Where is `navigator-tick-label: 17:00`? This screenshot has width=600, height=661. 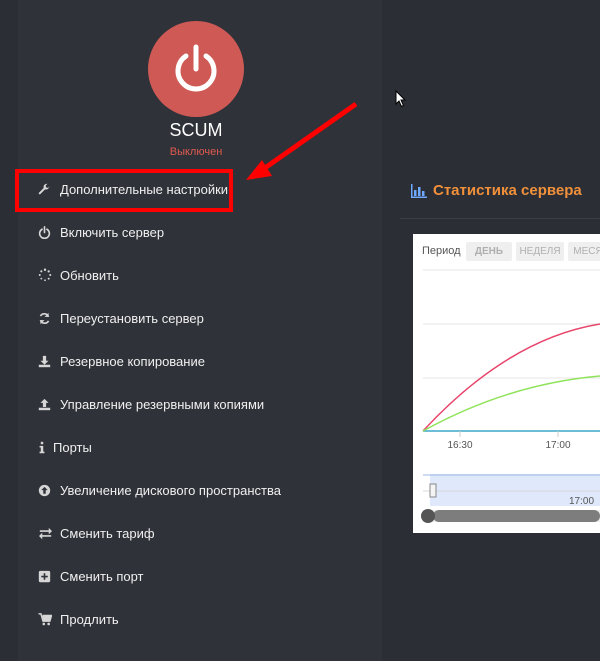 navigator-tick-label: 17:00 is located at coordinates (581, 501).